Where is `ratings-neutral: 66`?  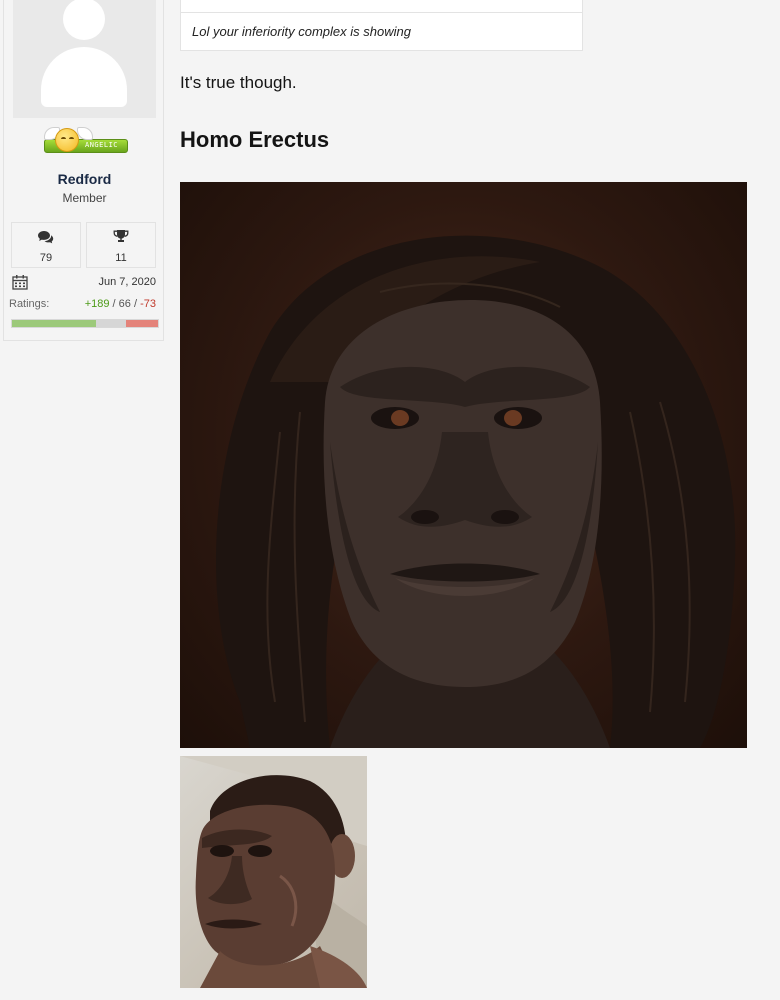 ratings-neutral: 66 is located at coordinates (124, 304).